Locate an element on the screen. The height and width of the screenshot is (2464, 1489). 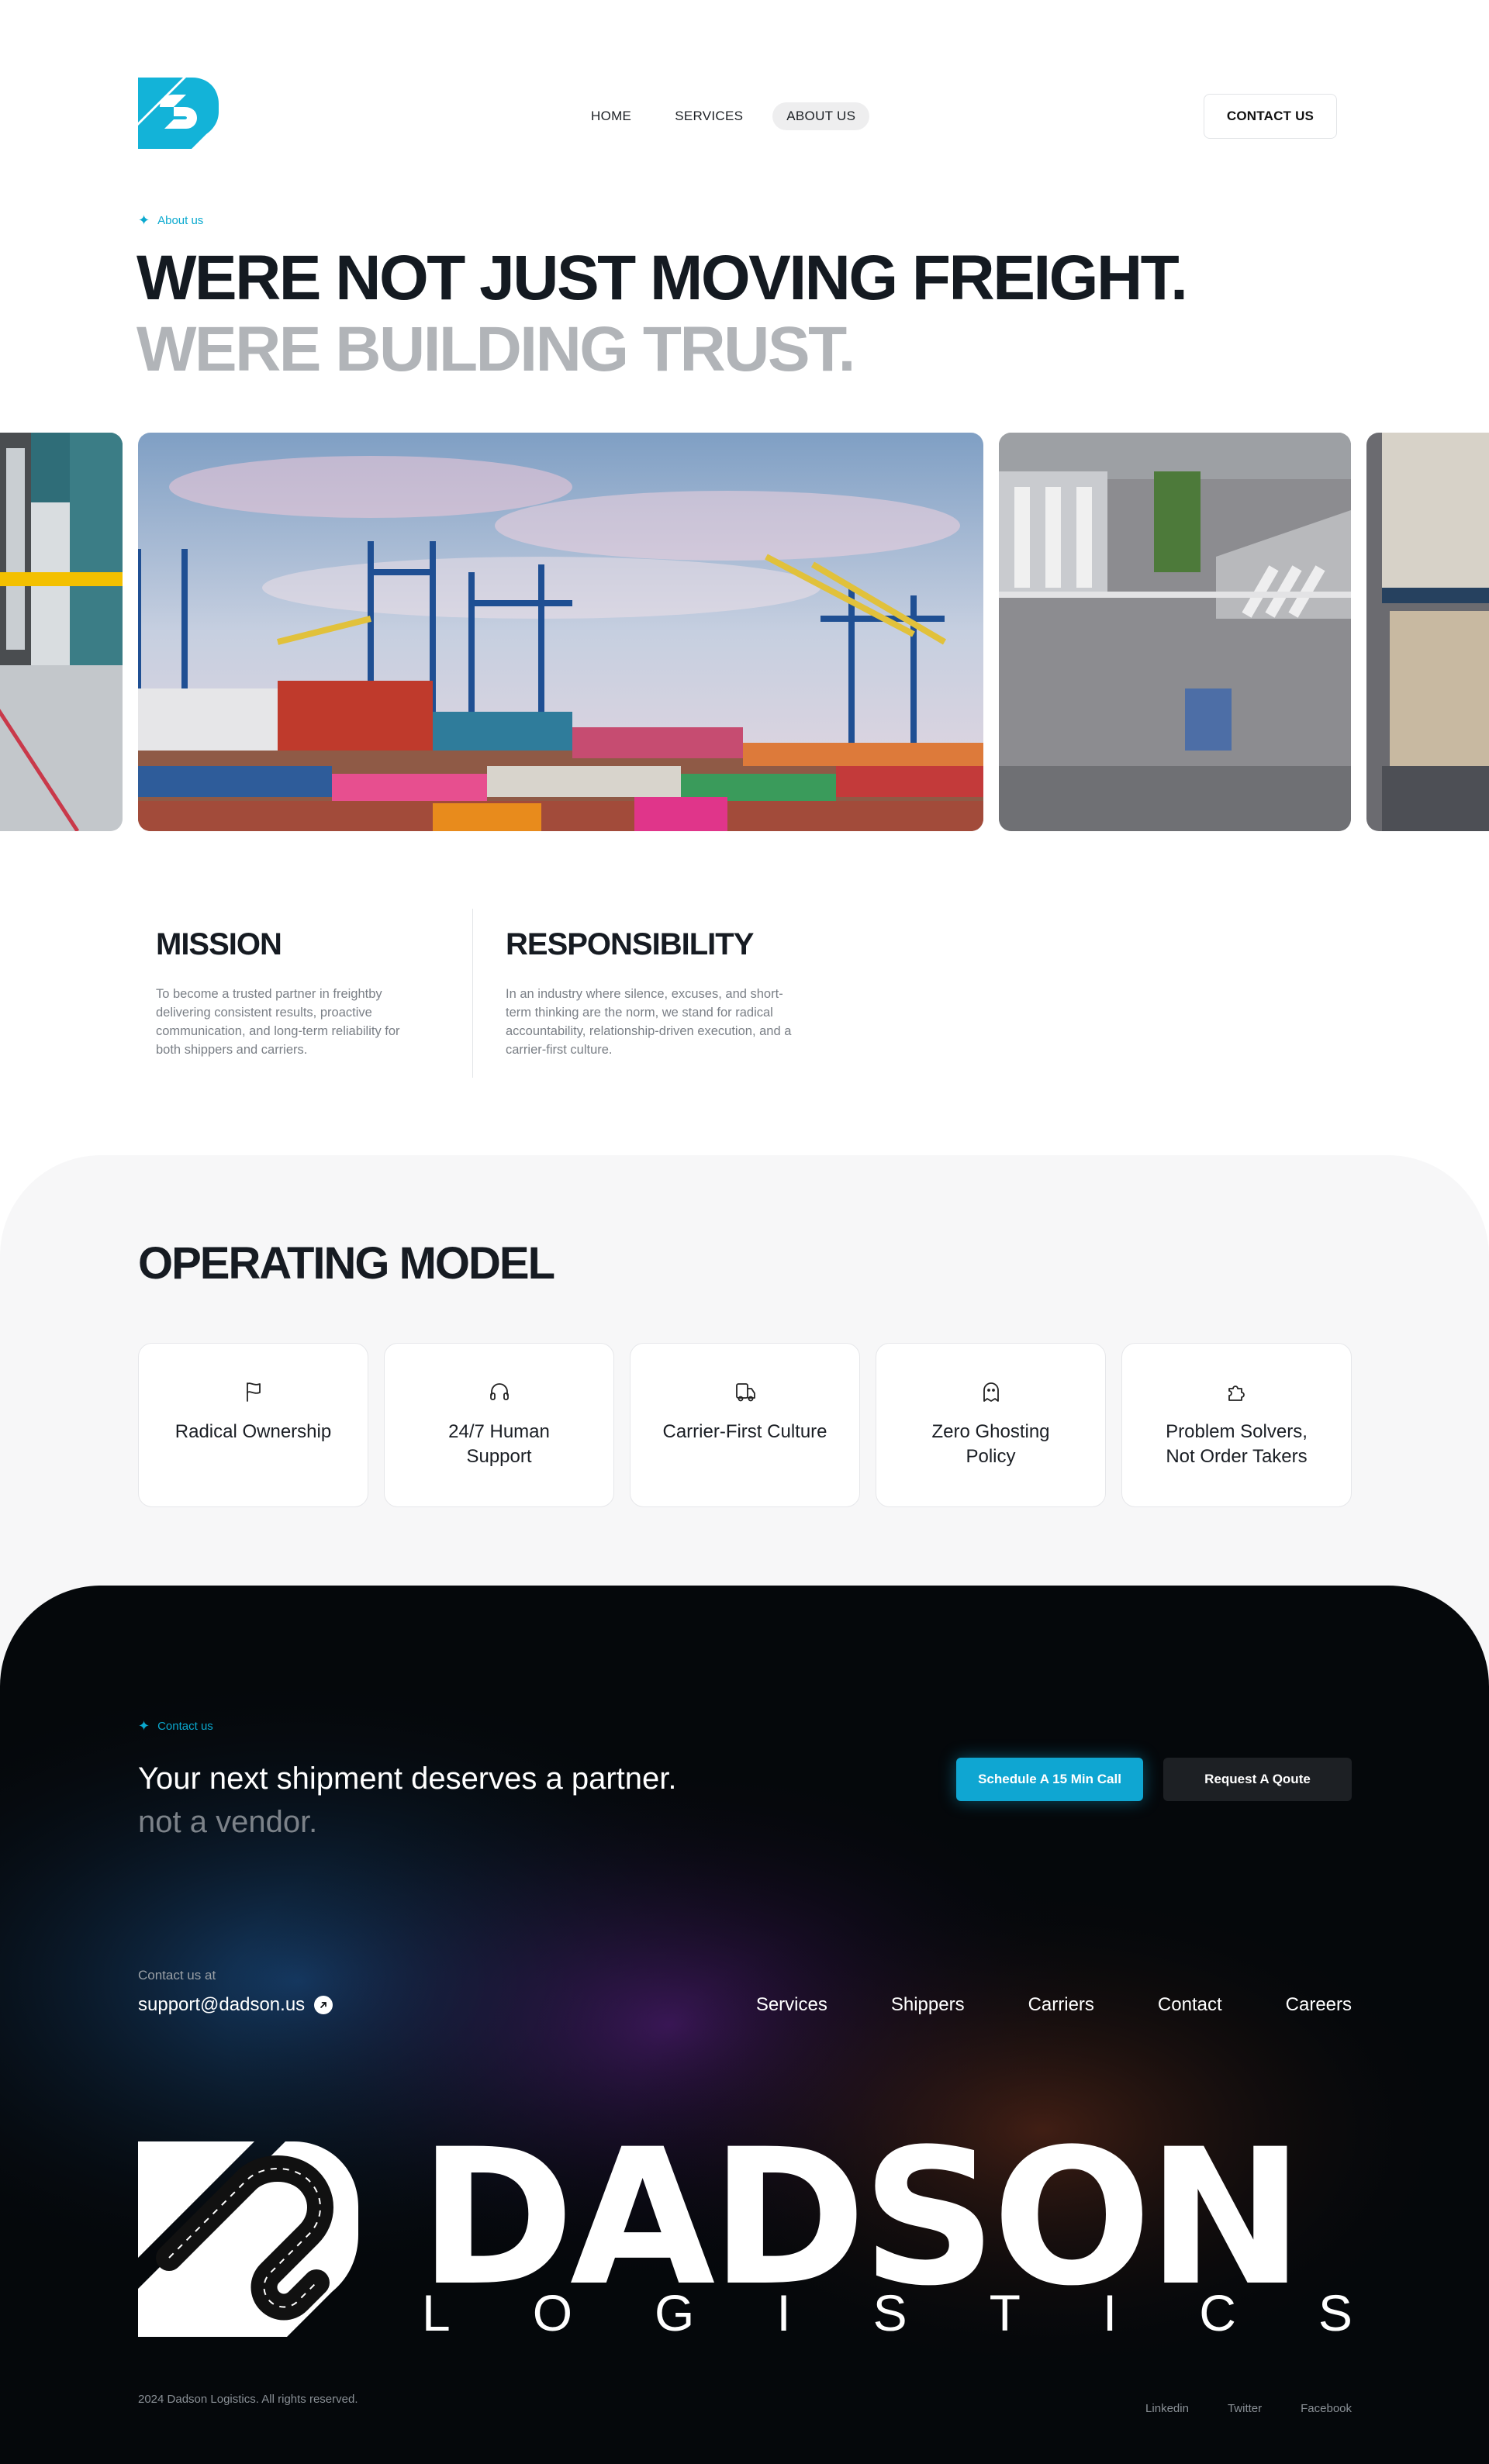
contact-kicker: ✦ Contact us is located at coordinates (175, 1726).